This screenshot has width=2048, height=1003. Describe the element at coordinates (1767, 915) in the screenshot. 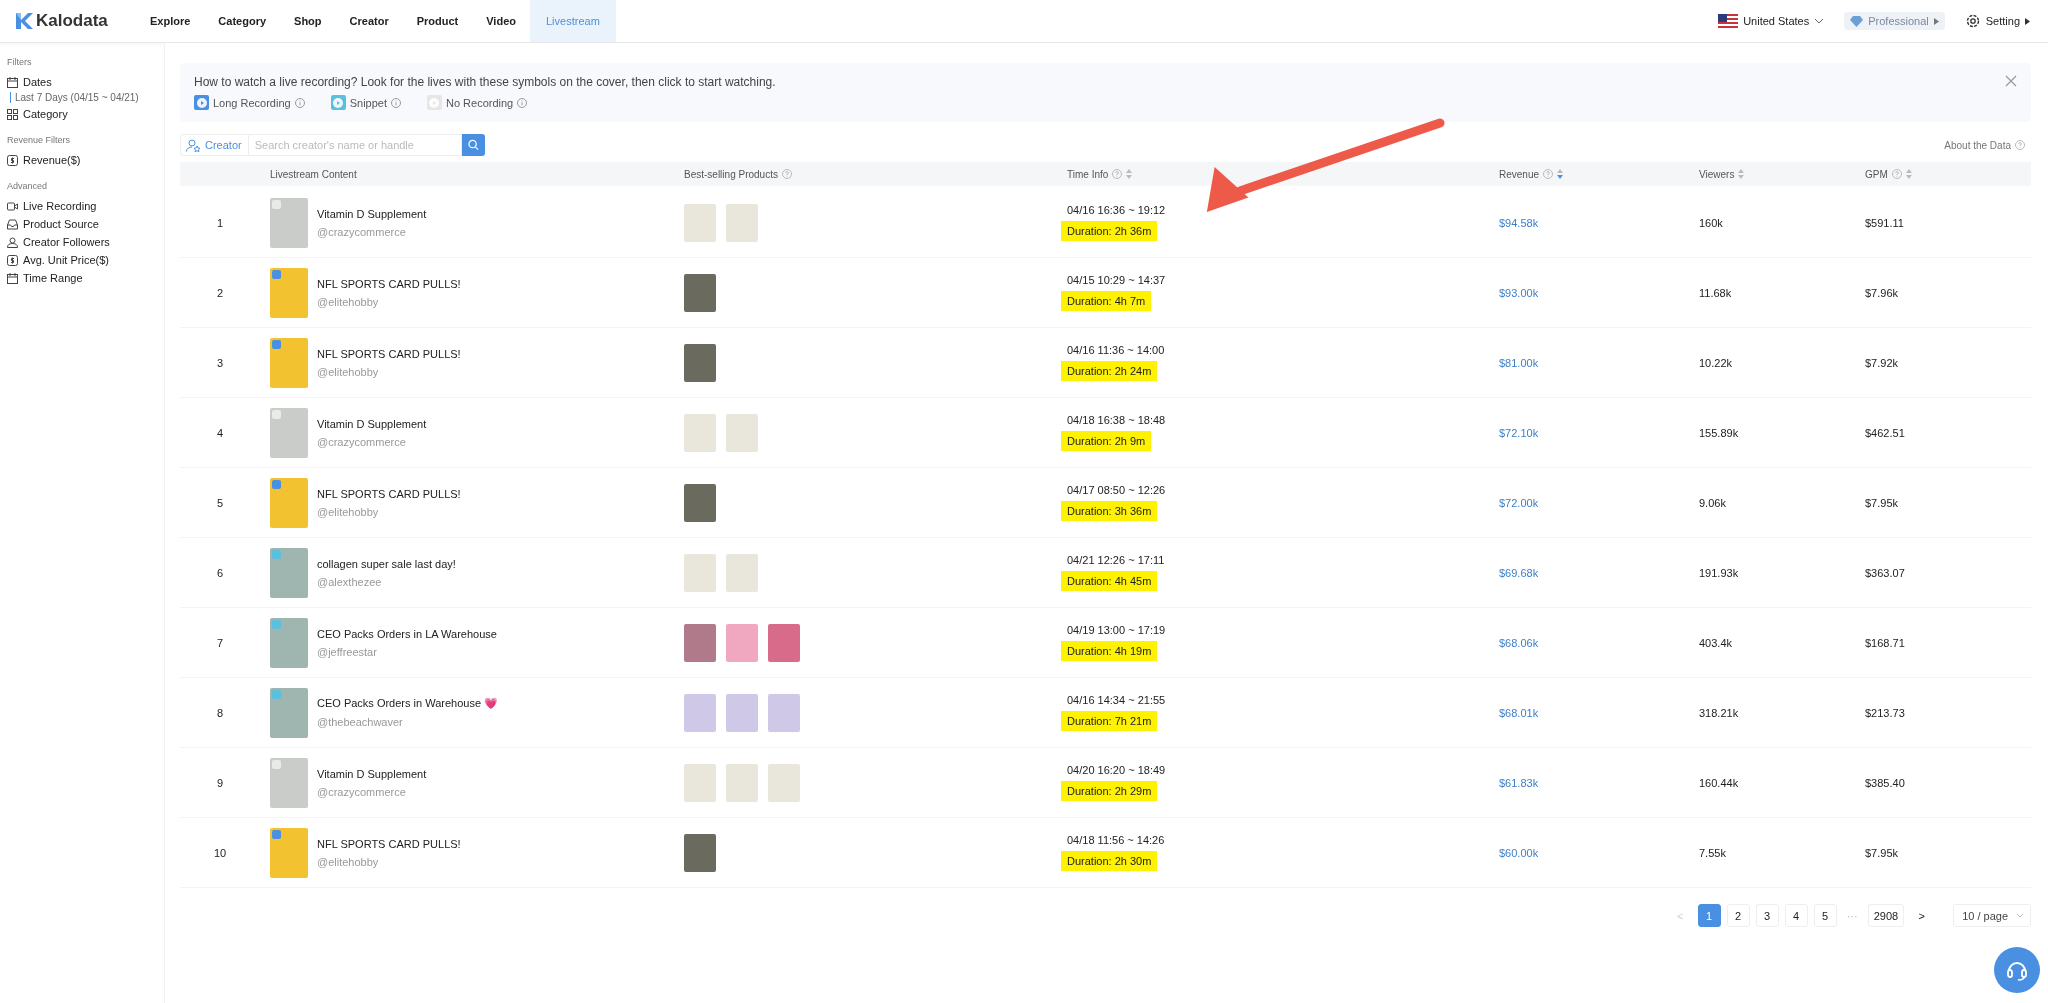

I see `page-button: 3` at that location.